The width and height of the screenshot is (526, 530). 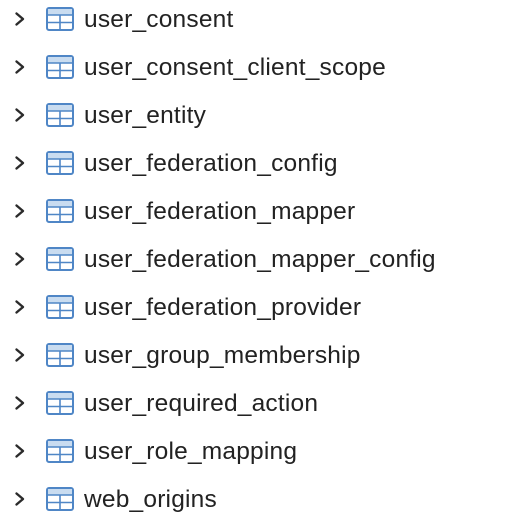 I want to click on tree-item: user_required_action, so click(x=263, y=403).